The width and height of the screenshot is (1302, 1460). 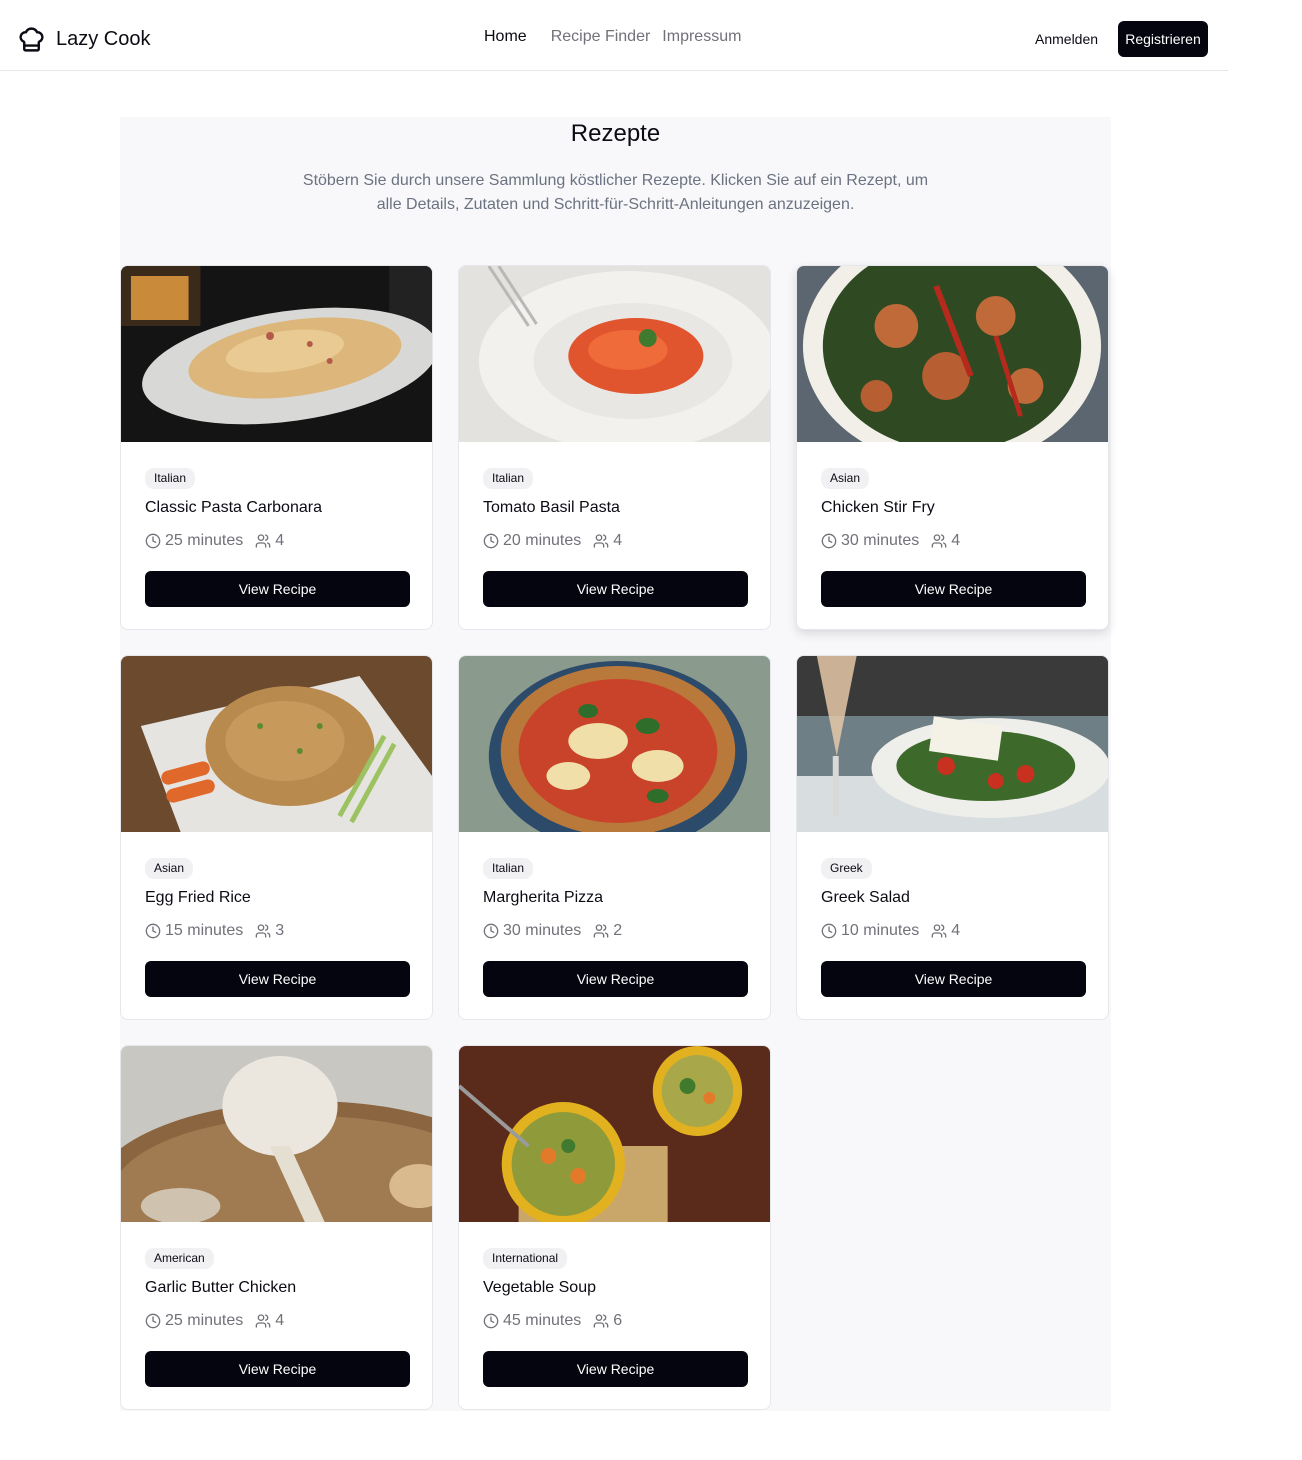 What do you see at coordinates (880, 930) in the screenshot?
I see `cook-time: 10 minutes` at bounding box center [880, 930].